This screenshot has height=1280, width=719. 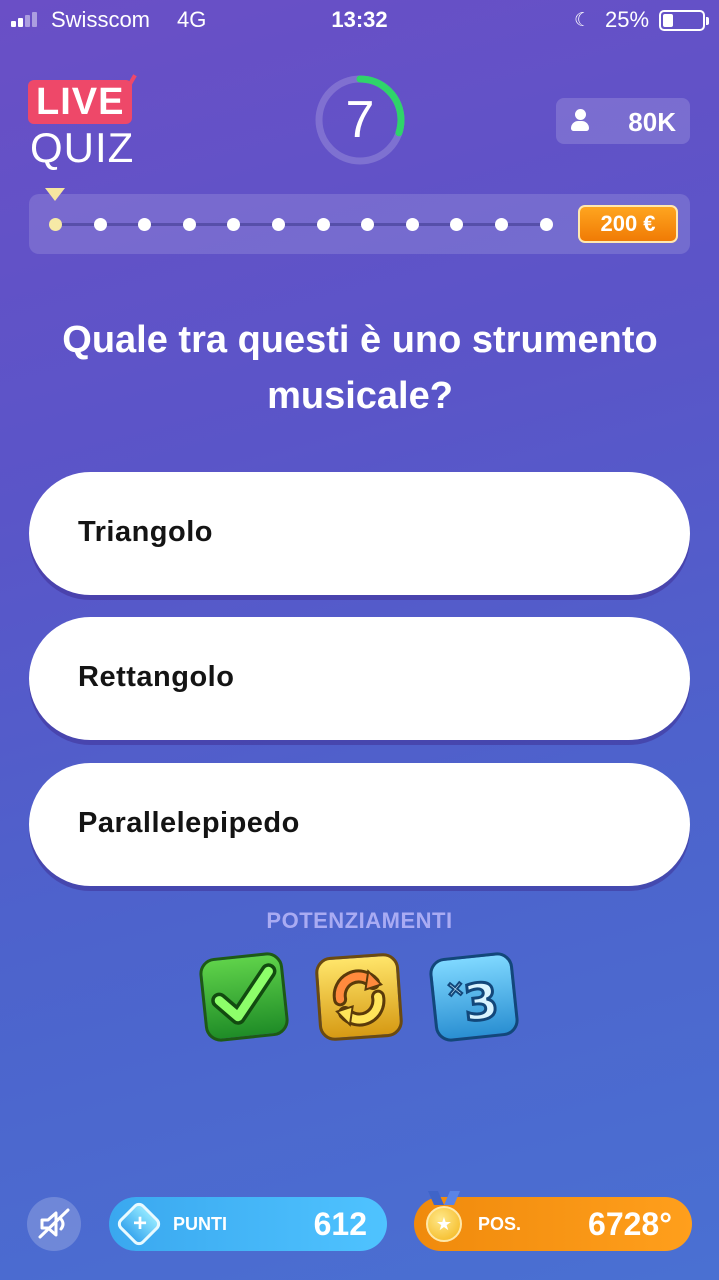 What do you see at coordinates (359, 20) in the screenshot?
I see `status-bar: Swisscom 4G 13:32 ☾ 25%` at bounding box center [359, 20].